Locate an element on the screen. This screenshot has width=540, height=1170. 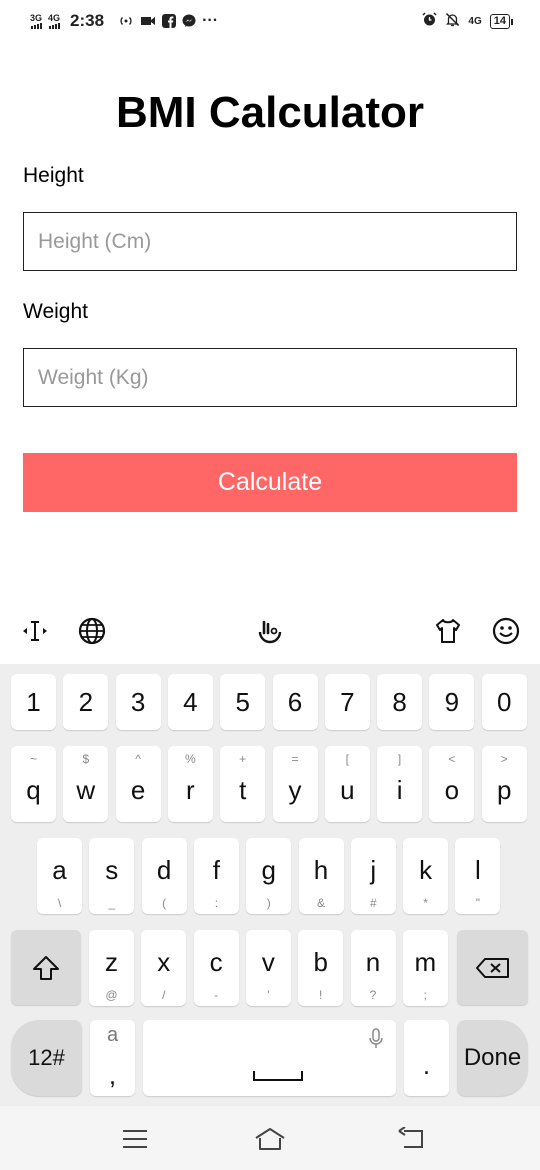
key-label: g is located at coordinates (268, 869).